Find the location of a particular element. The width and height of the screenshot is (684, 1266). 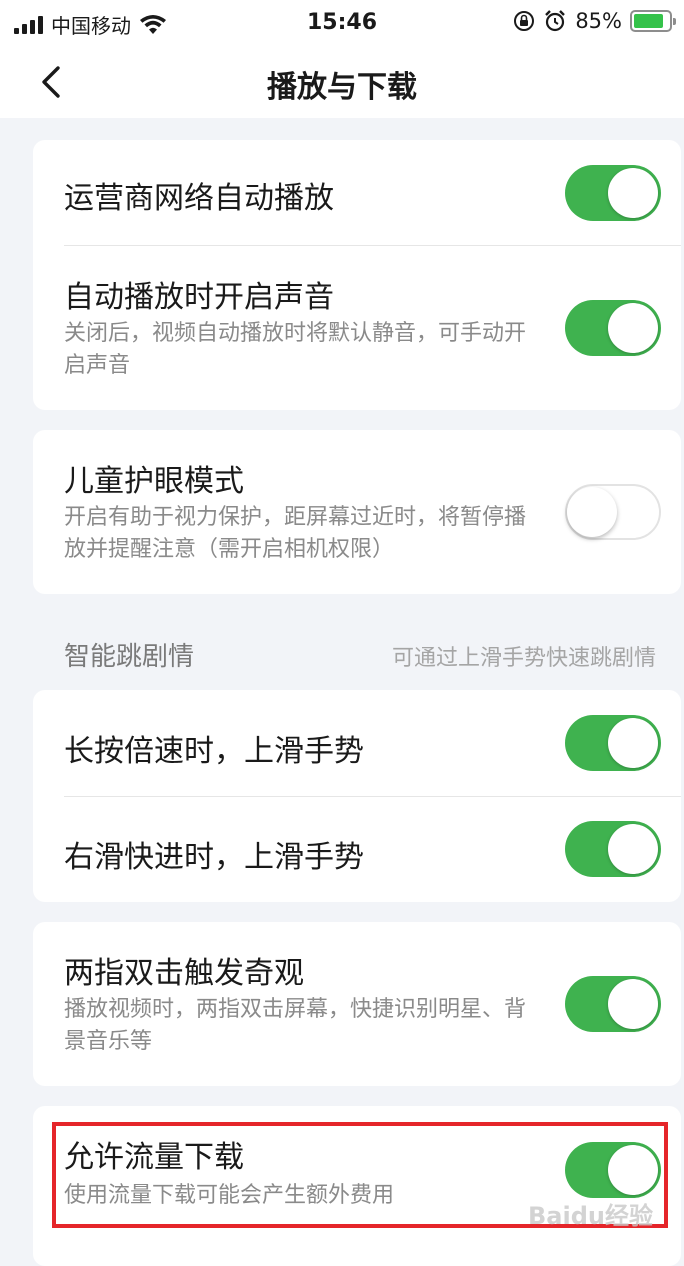

toggle-long-press-swipe is located at coordinates (613, 743).